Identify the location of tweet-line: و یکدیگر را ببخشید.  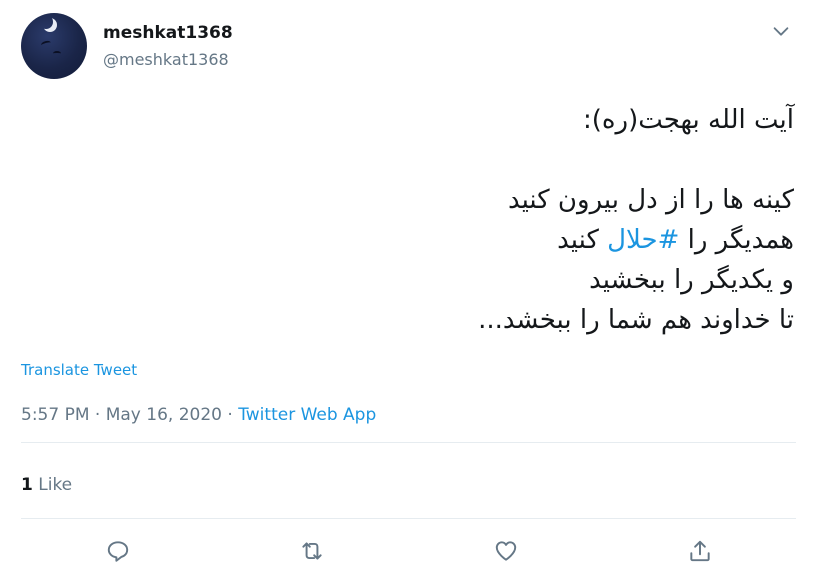
(691, 280).